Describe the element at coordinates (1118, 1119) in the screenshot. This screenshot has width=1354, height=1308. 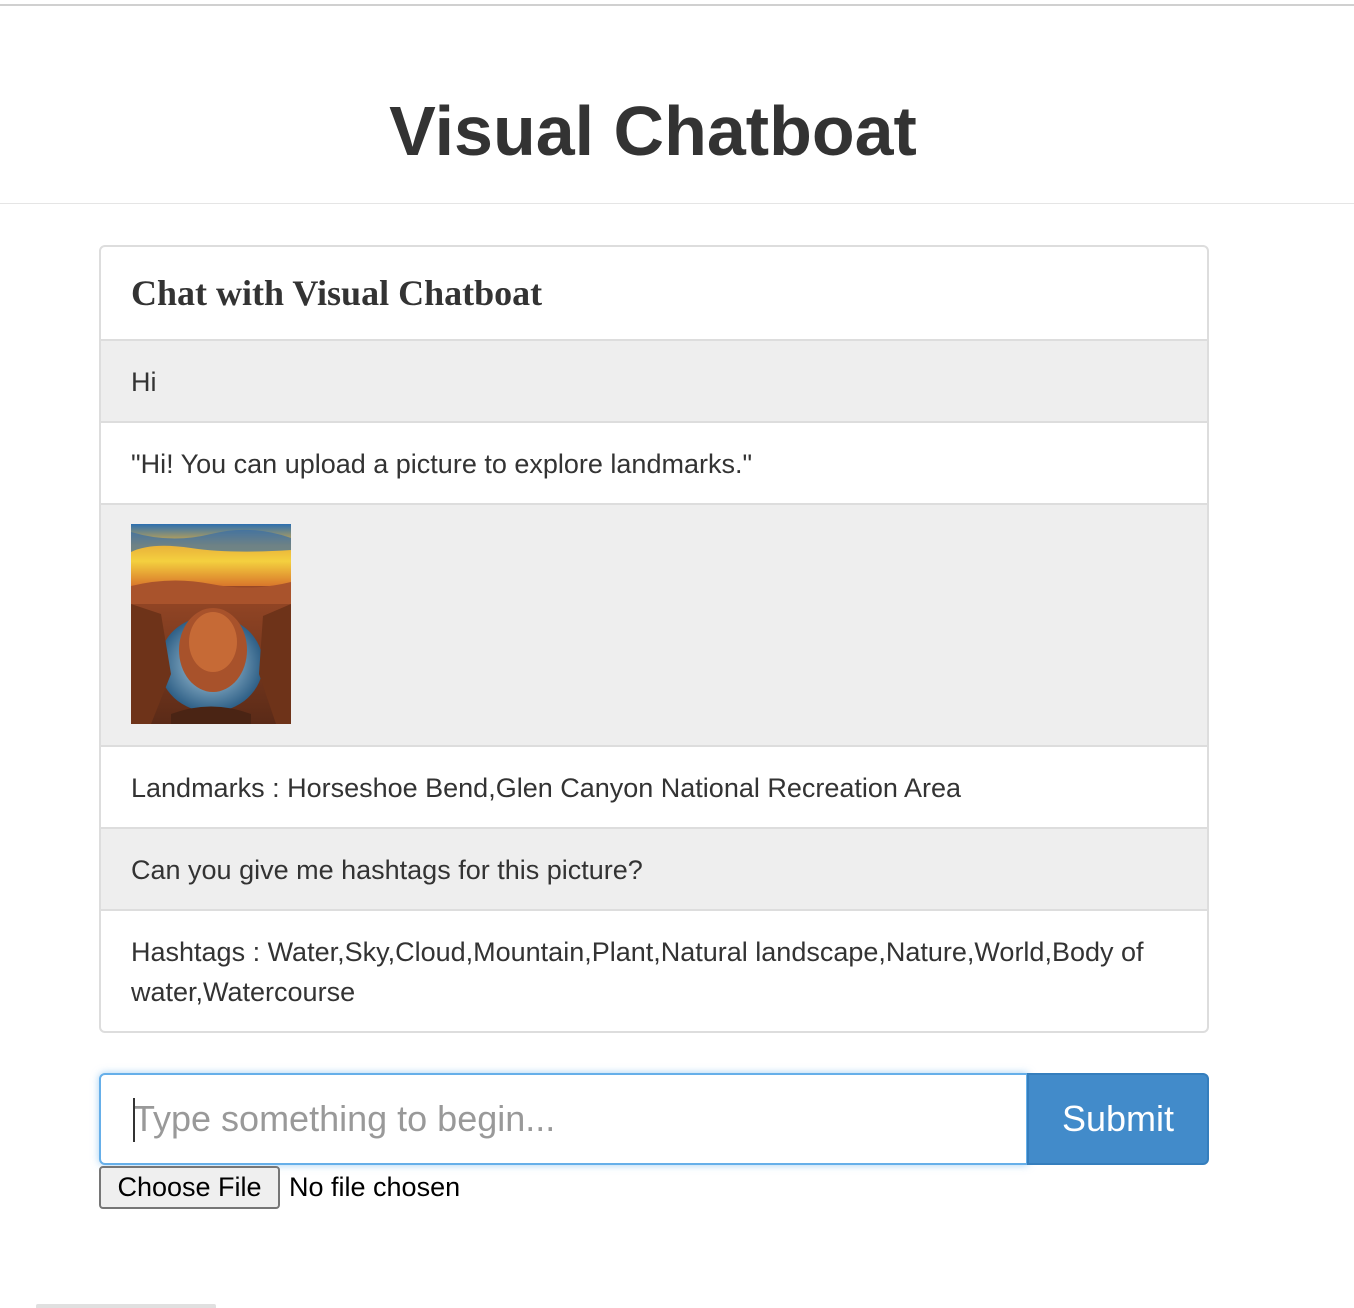
I see `submit-button: Submit` at that location.